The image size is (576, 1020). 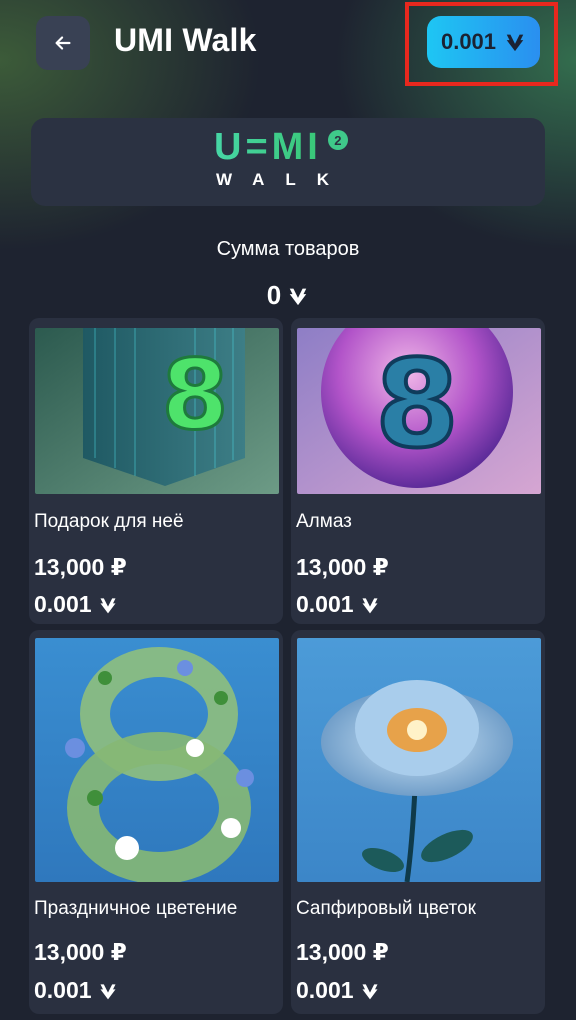 I want to click on product-image-sapphire-flower, so click(x=419, y=760).